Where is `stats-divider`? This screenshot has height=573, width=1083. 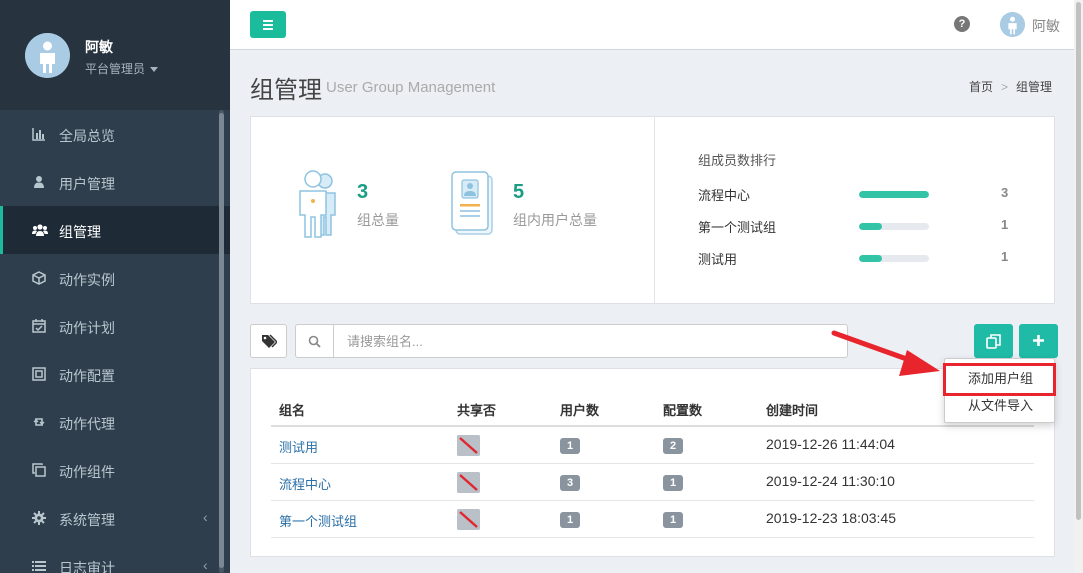
stats-divider is located at coordinates (654, 210).